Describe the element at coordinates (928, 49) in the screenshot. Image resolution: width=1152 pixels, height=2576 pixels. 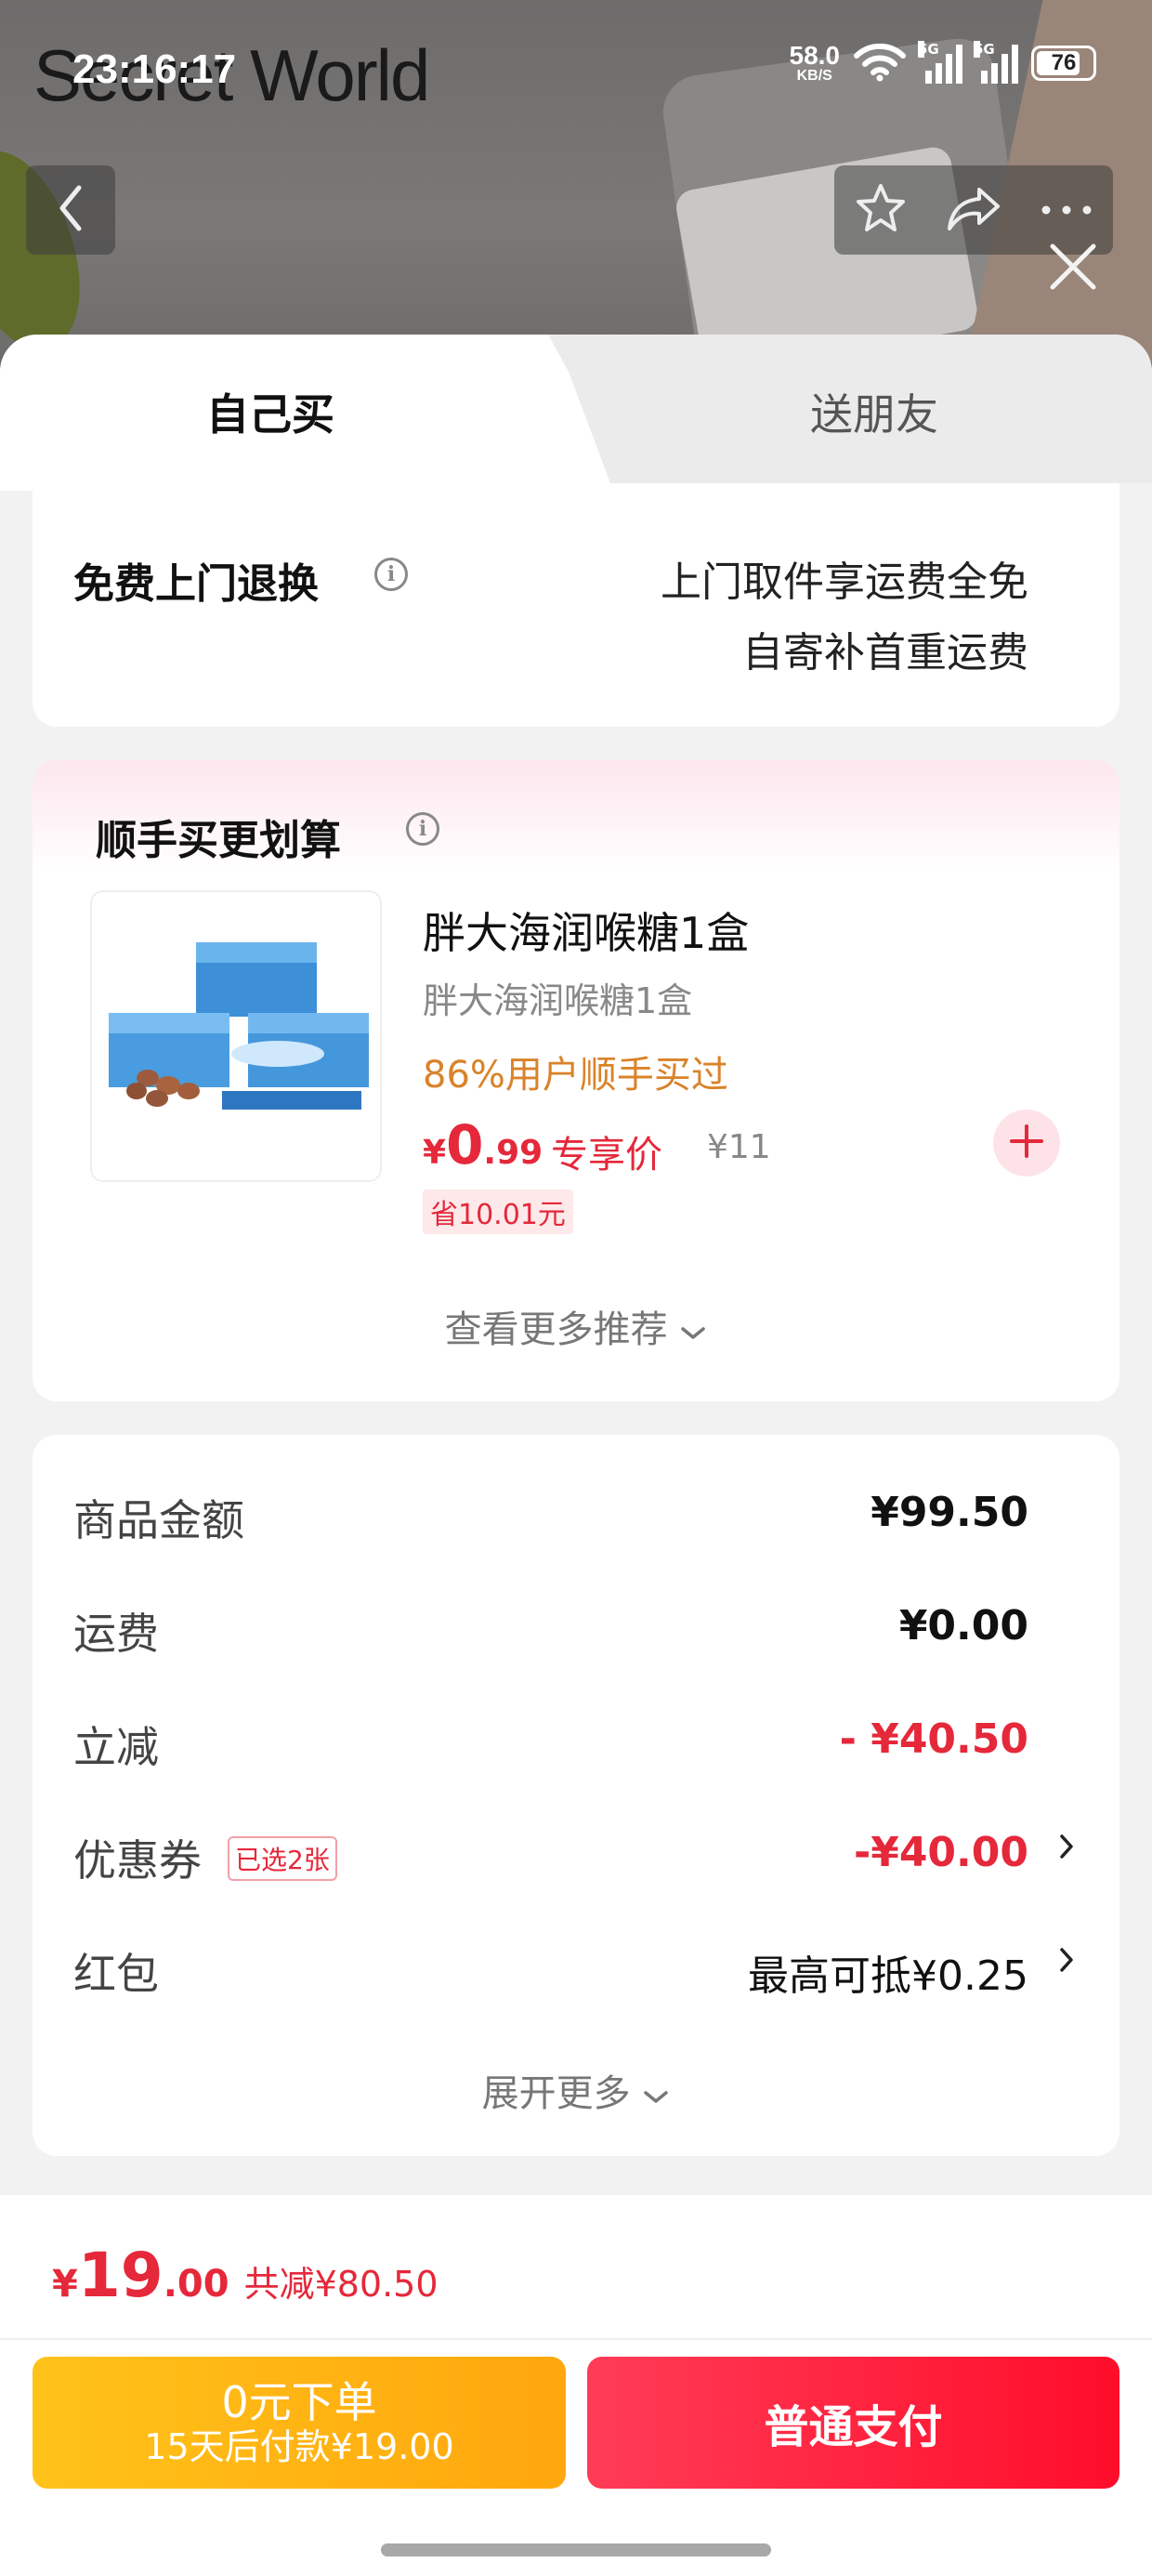
I see `signal-type-label-1: 5G` at that location.